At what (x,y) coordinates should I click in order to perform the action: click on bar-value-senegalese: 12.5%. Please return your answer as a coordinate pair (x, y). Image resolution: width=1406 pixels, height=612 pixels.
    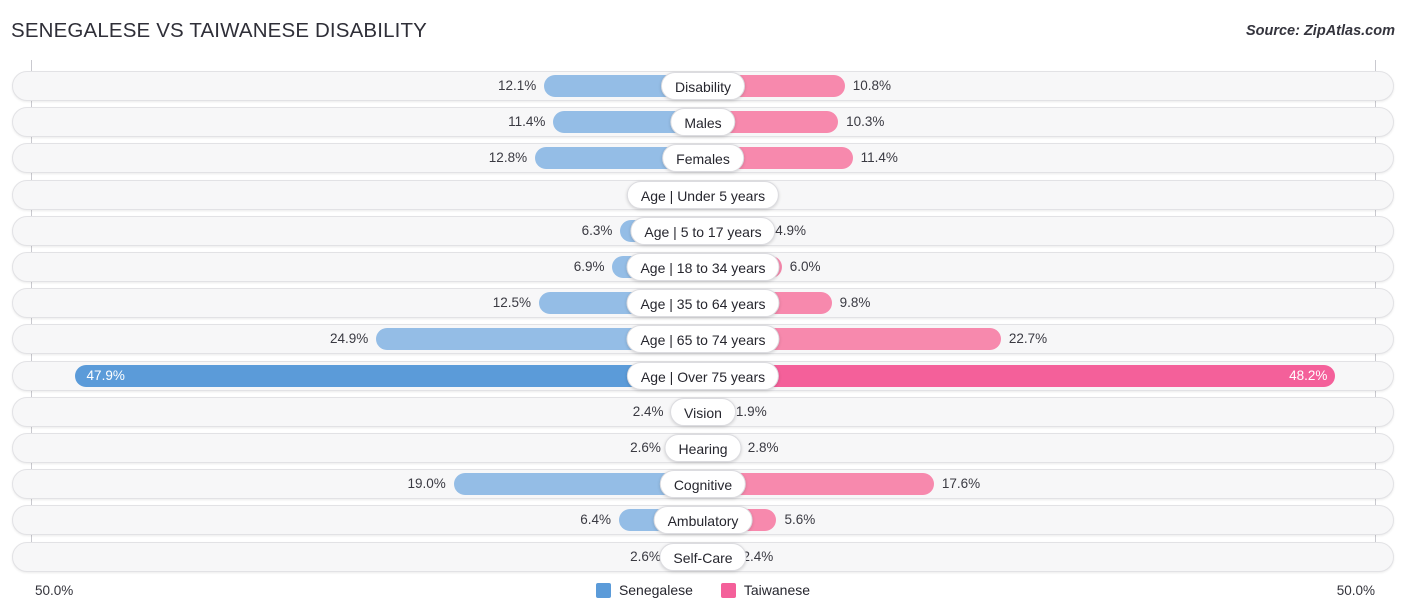
    Looking at the image, I should click on (511, 303).